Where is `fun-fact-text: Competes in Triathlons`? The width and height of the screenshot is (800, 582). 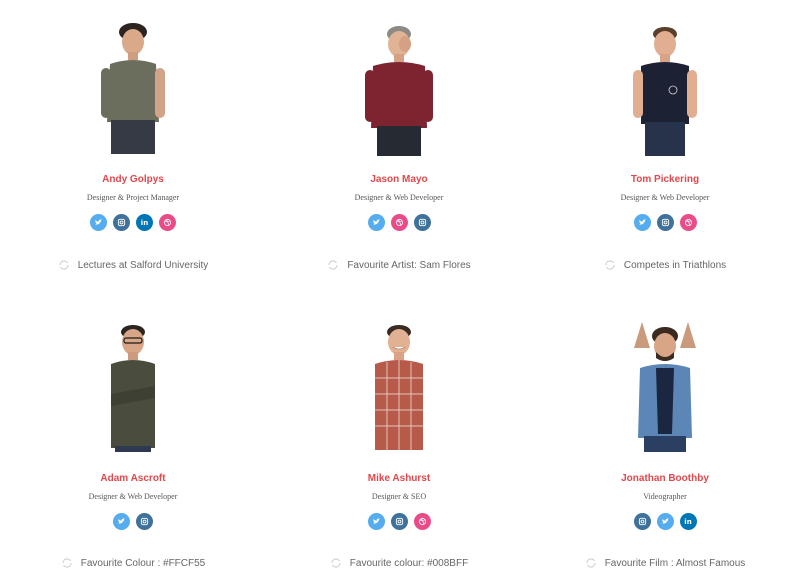
fun-fact-text: Competes in Triathlons is located at coordinates (675, 265).